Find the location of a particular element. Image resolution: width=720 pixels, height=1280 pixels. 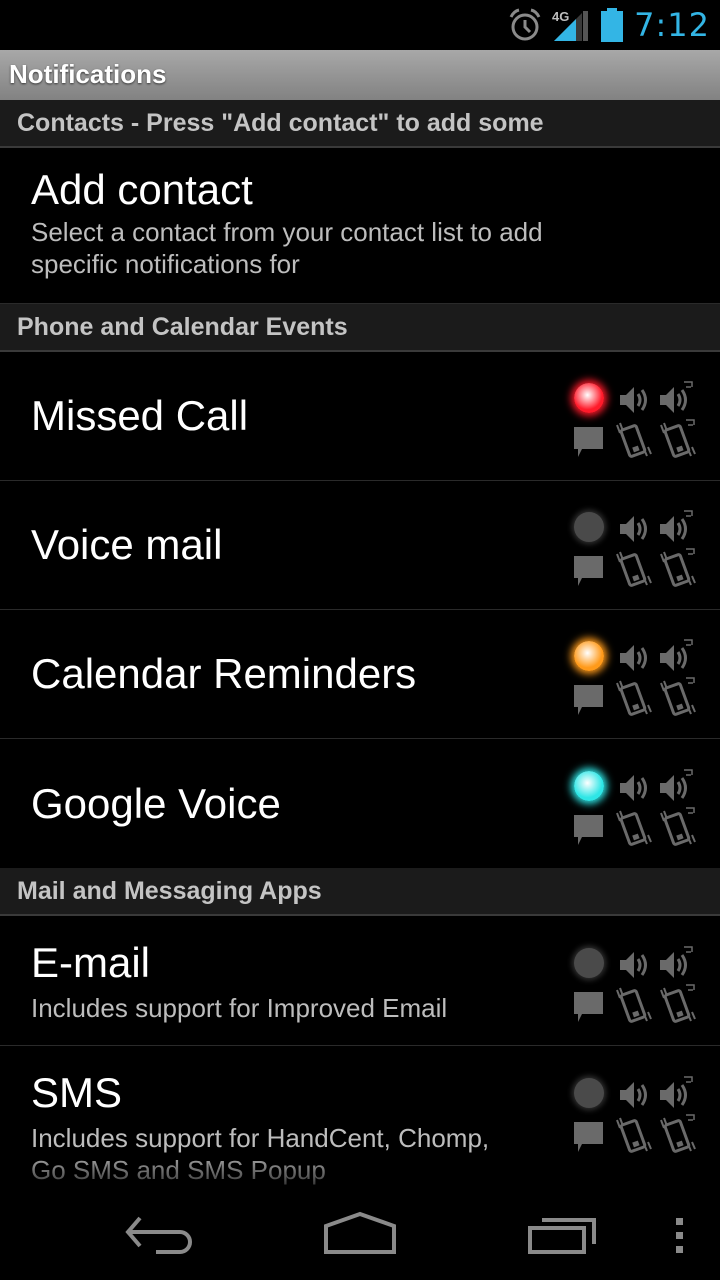

recent-apps-icon is located at coordinates (562, 1236).